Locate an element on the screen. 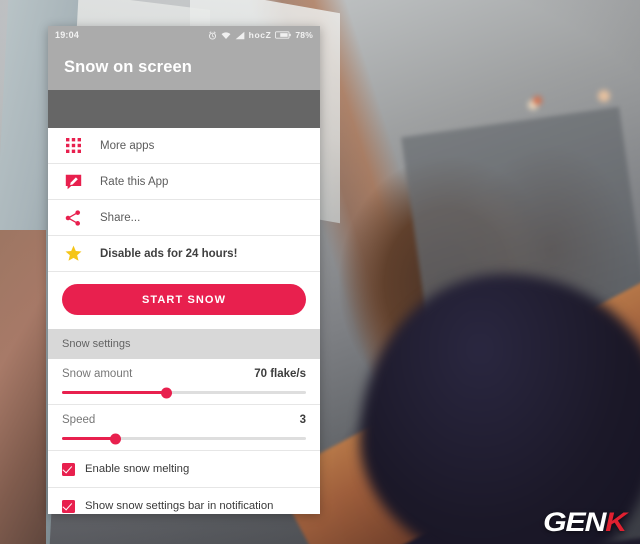  section-title: Snow settings is located at coordinates (96, 344).